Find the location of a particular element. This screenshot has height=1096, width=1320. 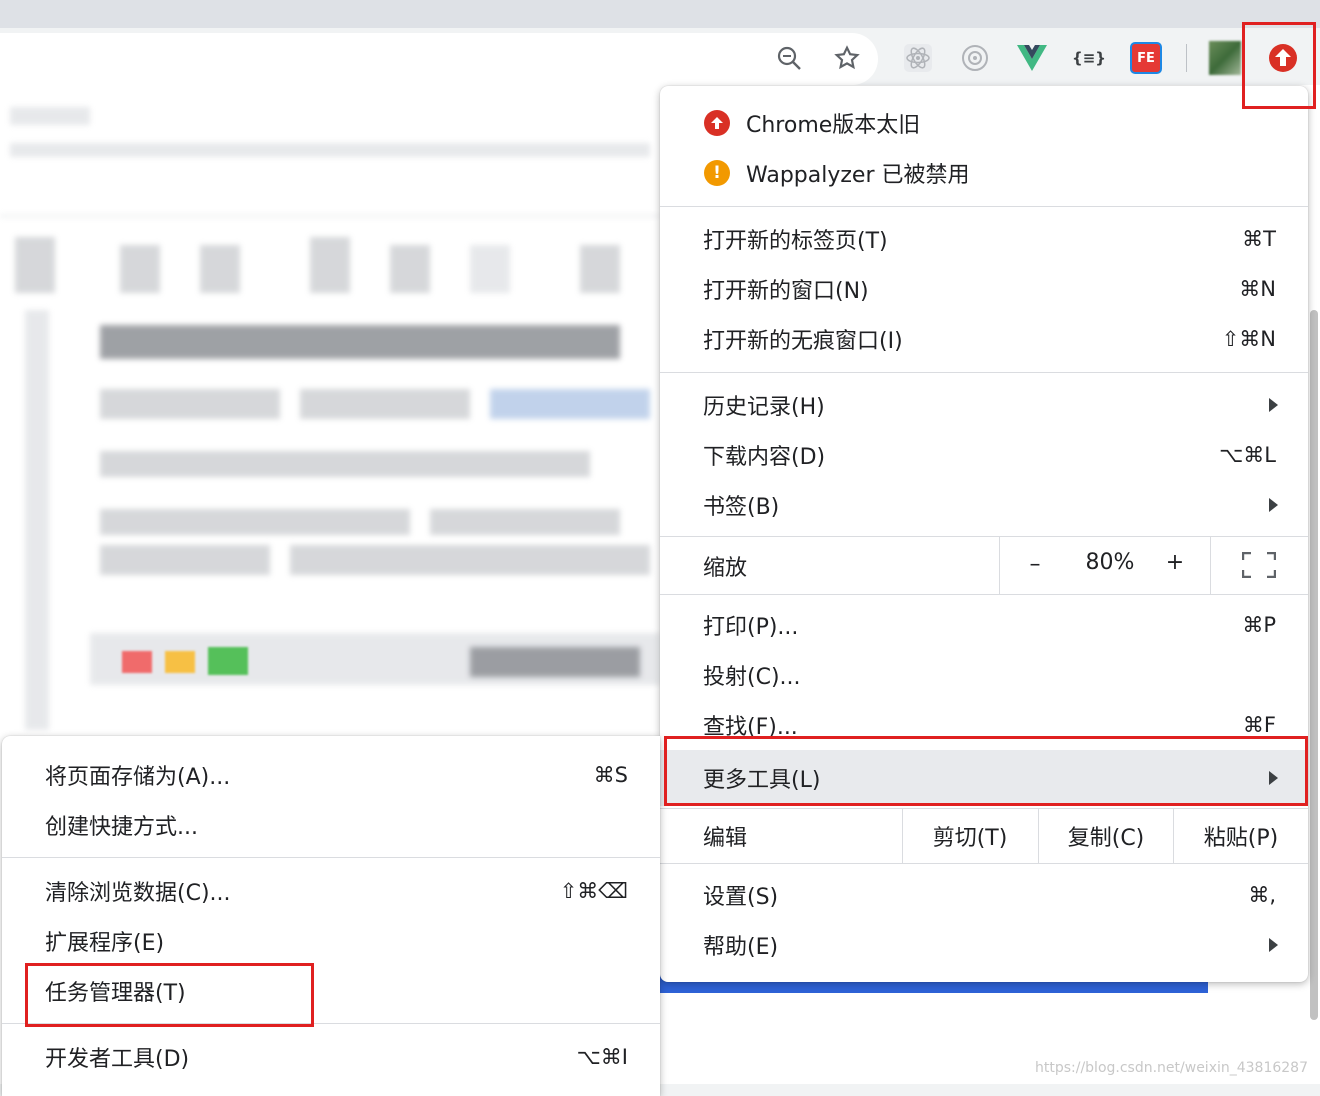

menu-item-label: 开发者工具(D) is located at coordinates (117, 1059).